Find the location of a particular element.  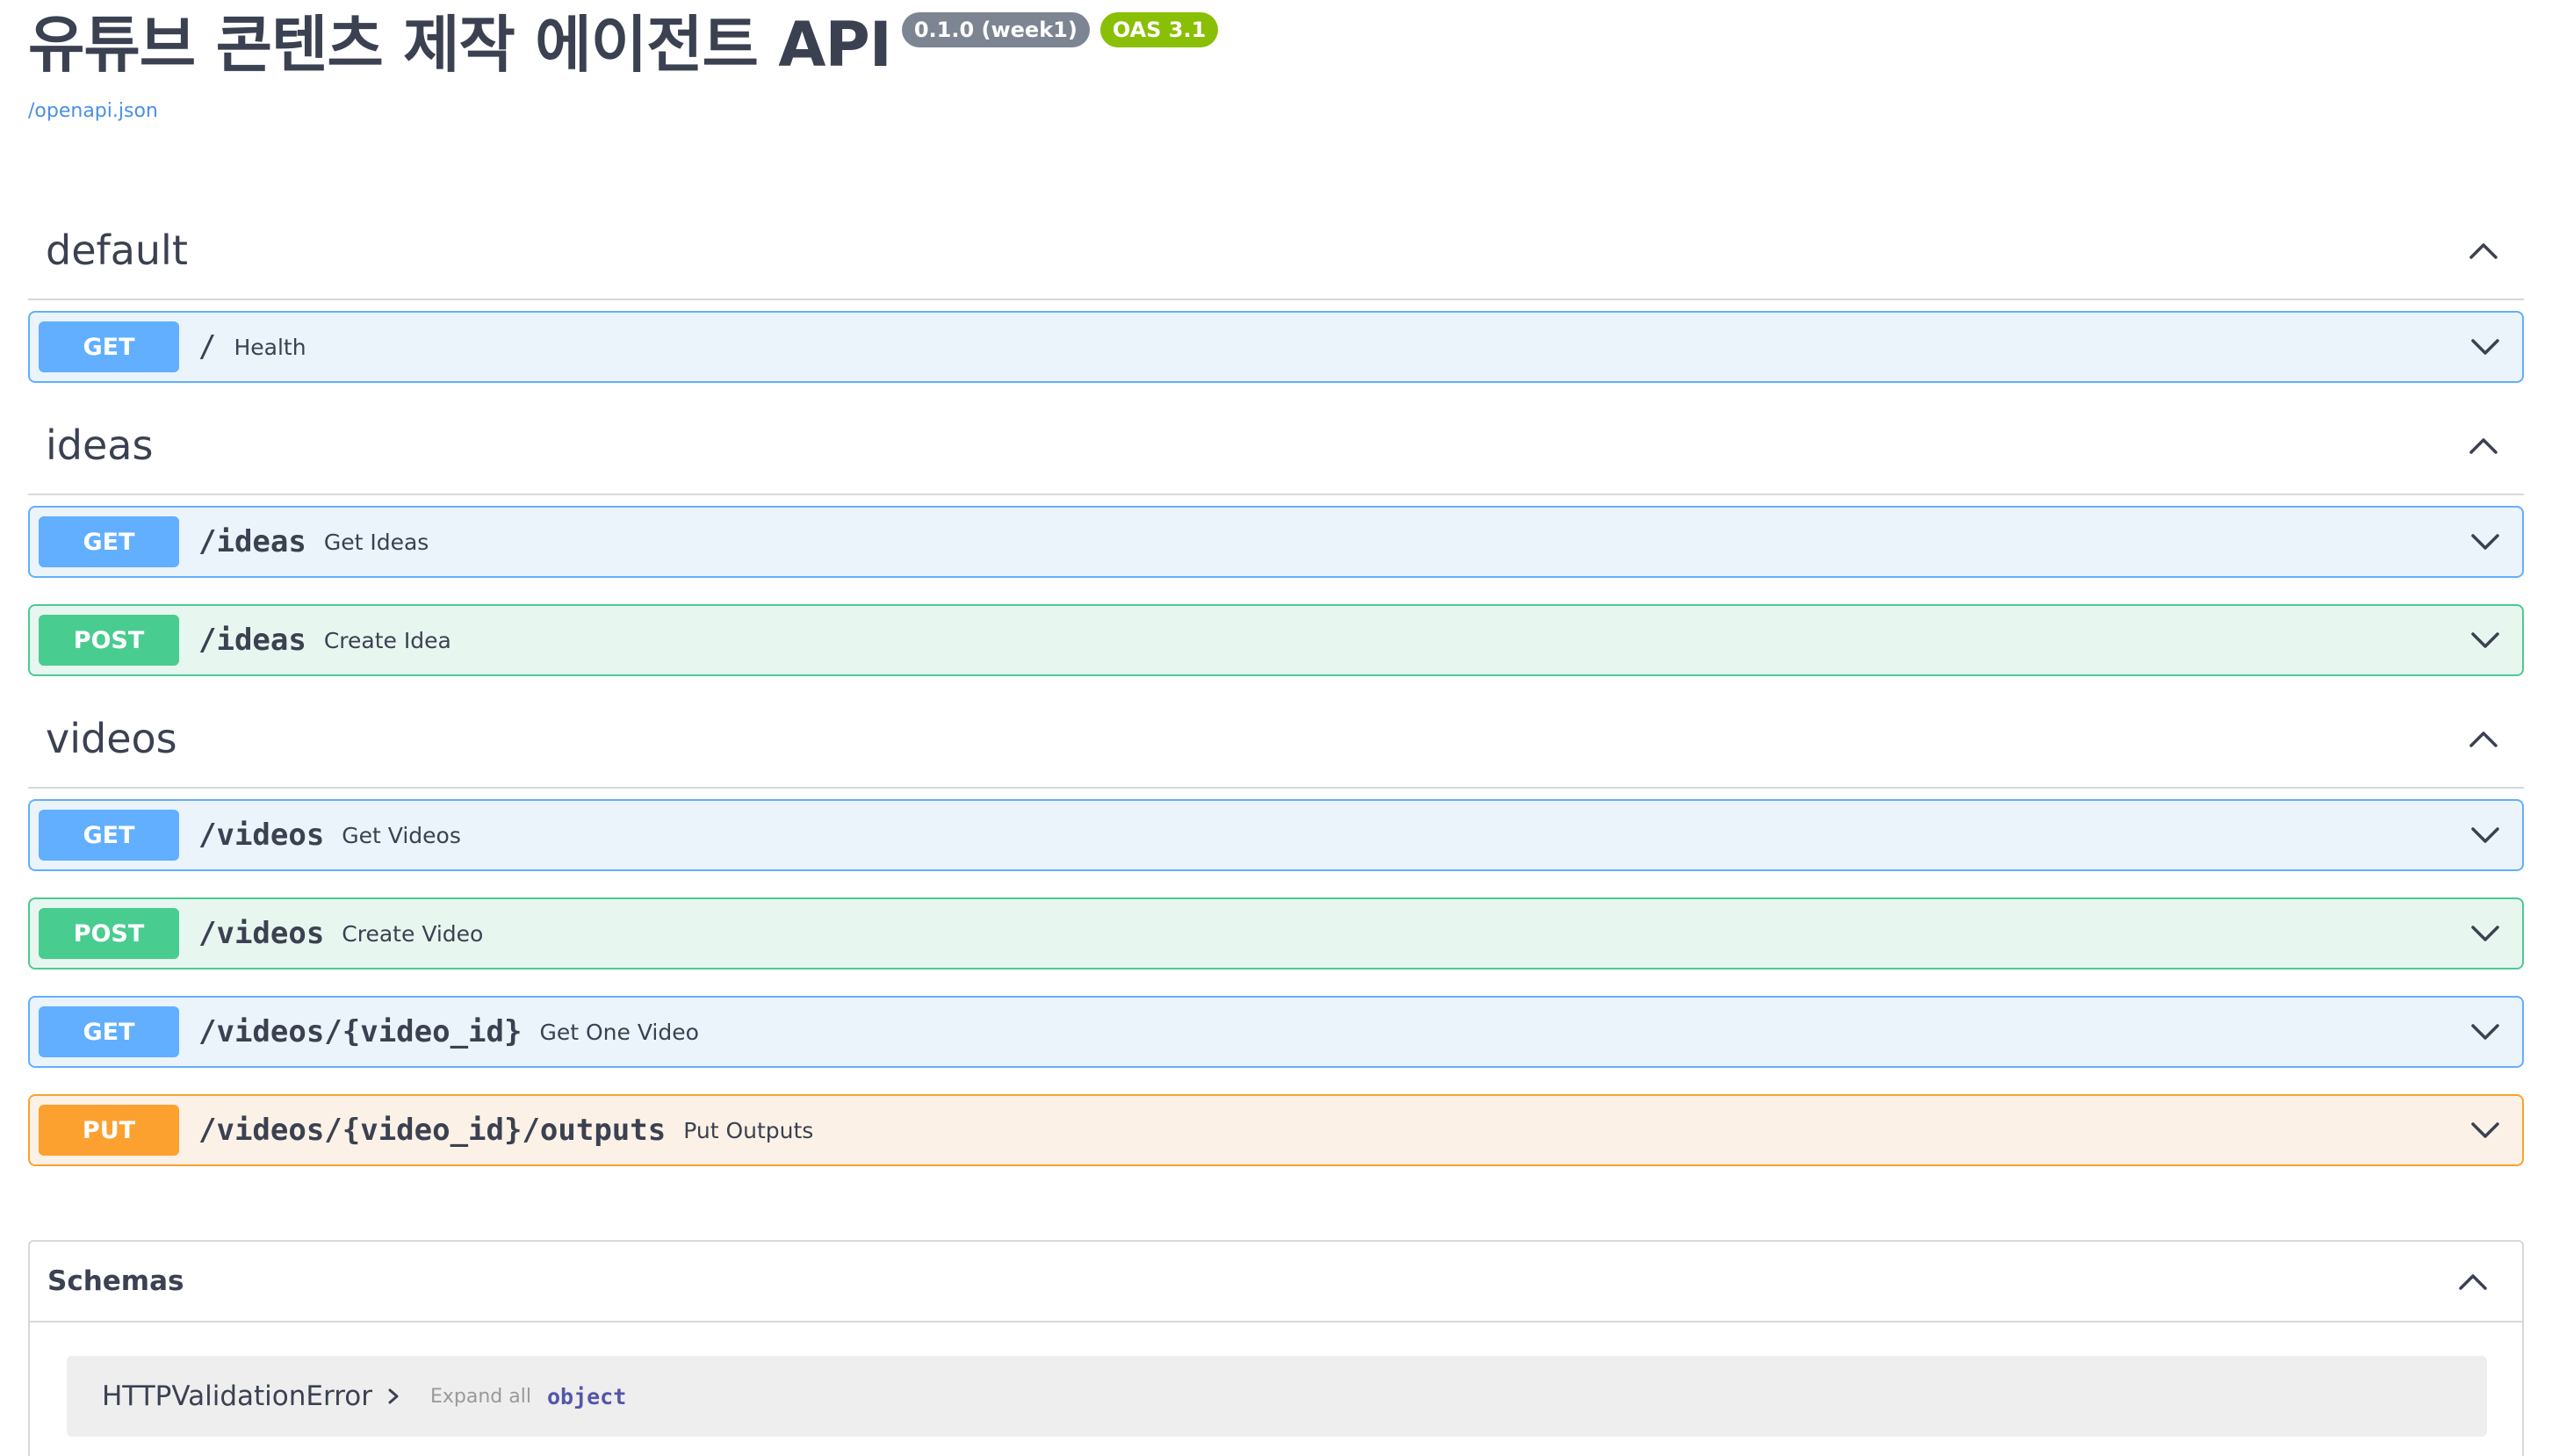

schema-type: object is located at coordinates (586, 1396).